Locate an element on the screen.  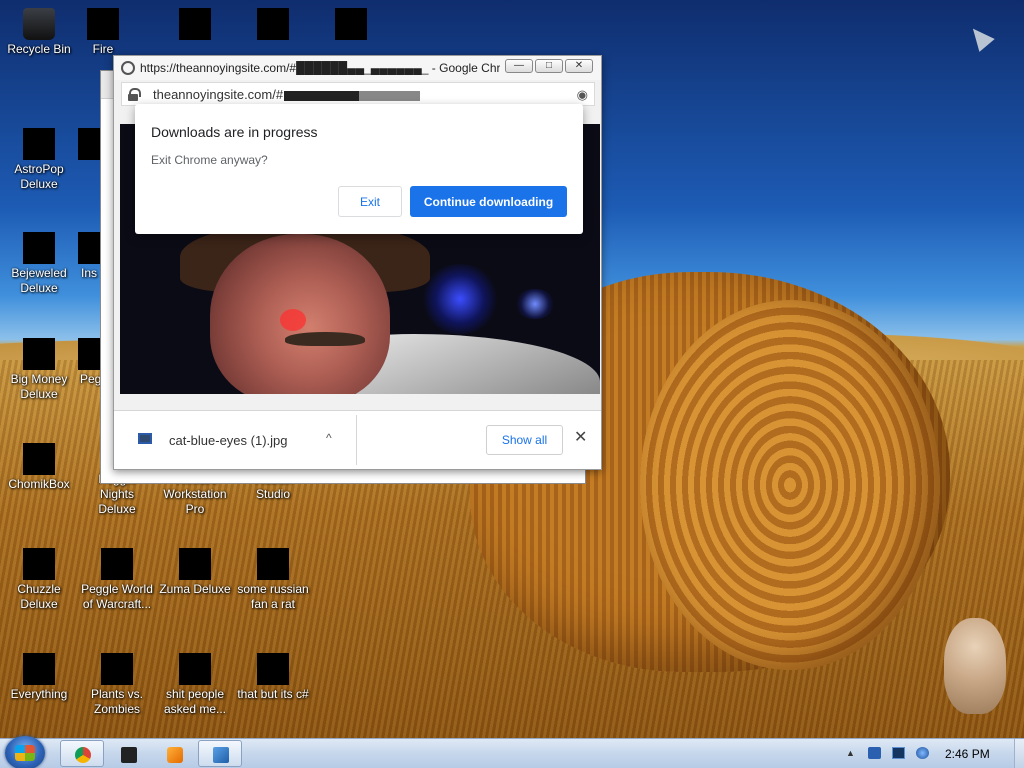
desktop-icon-astropop: AstroPop Deluxe is located at coordinates (39, 160).